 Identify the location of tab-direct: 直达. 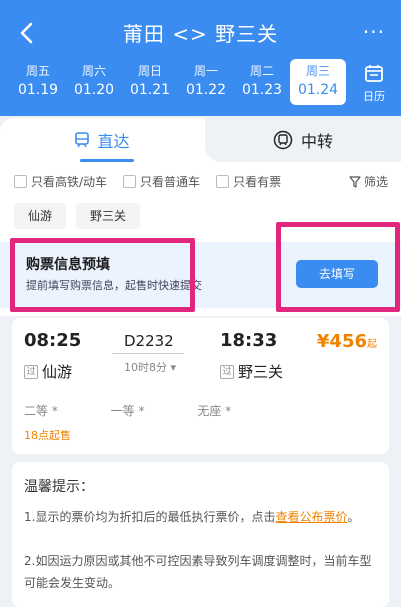
(102, 140).